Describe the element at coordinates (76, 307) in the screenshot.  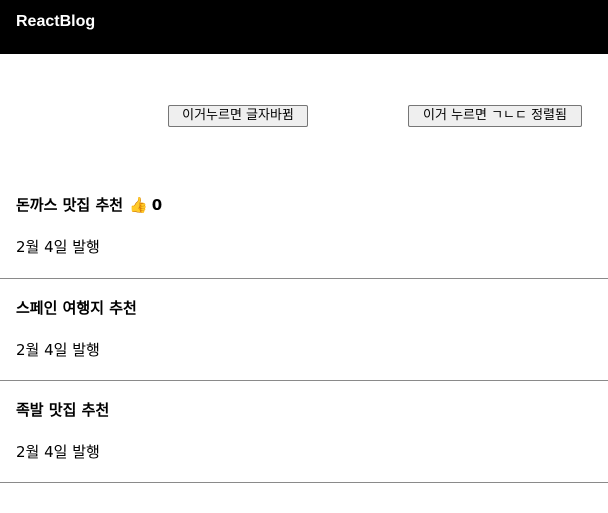
I see `post-title: 스페인 여행지 추천` at that location.